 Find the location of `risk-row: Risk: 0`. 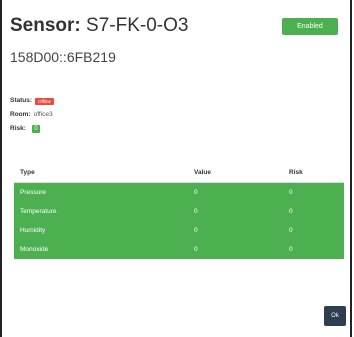

risk-row: Risk: 0 is located at coordinates (32, 129).